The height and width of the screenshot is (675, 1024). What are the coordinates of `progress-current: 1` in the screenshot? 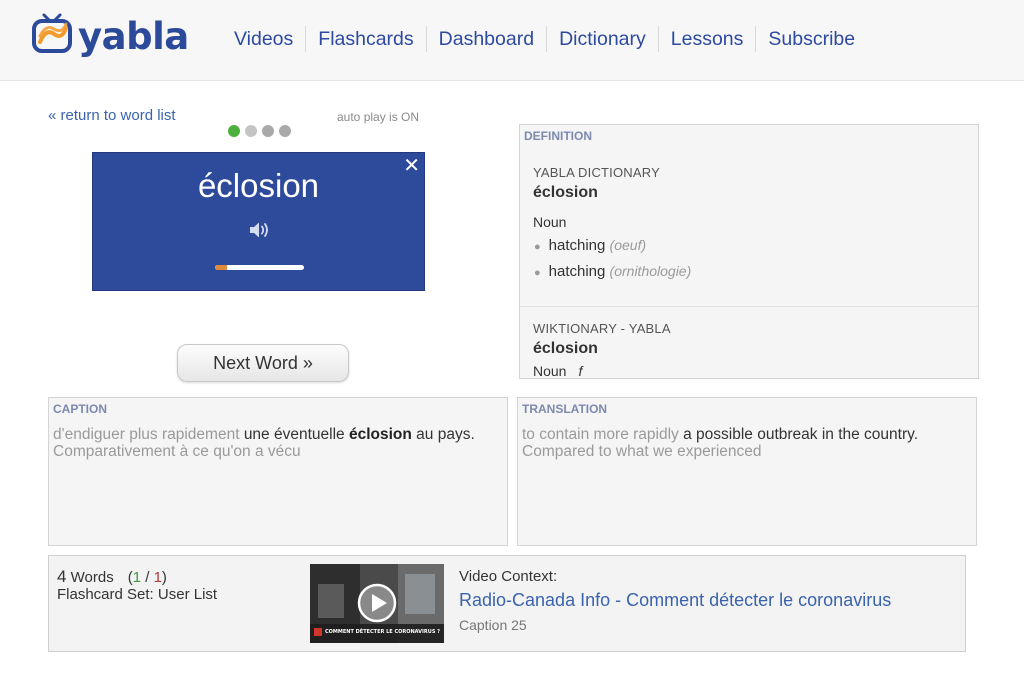 It's located at (137, 577).